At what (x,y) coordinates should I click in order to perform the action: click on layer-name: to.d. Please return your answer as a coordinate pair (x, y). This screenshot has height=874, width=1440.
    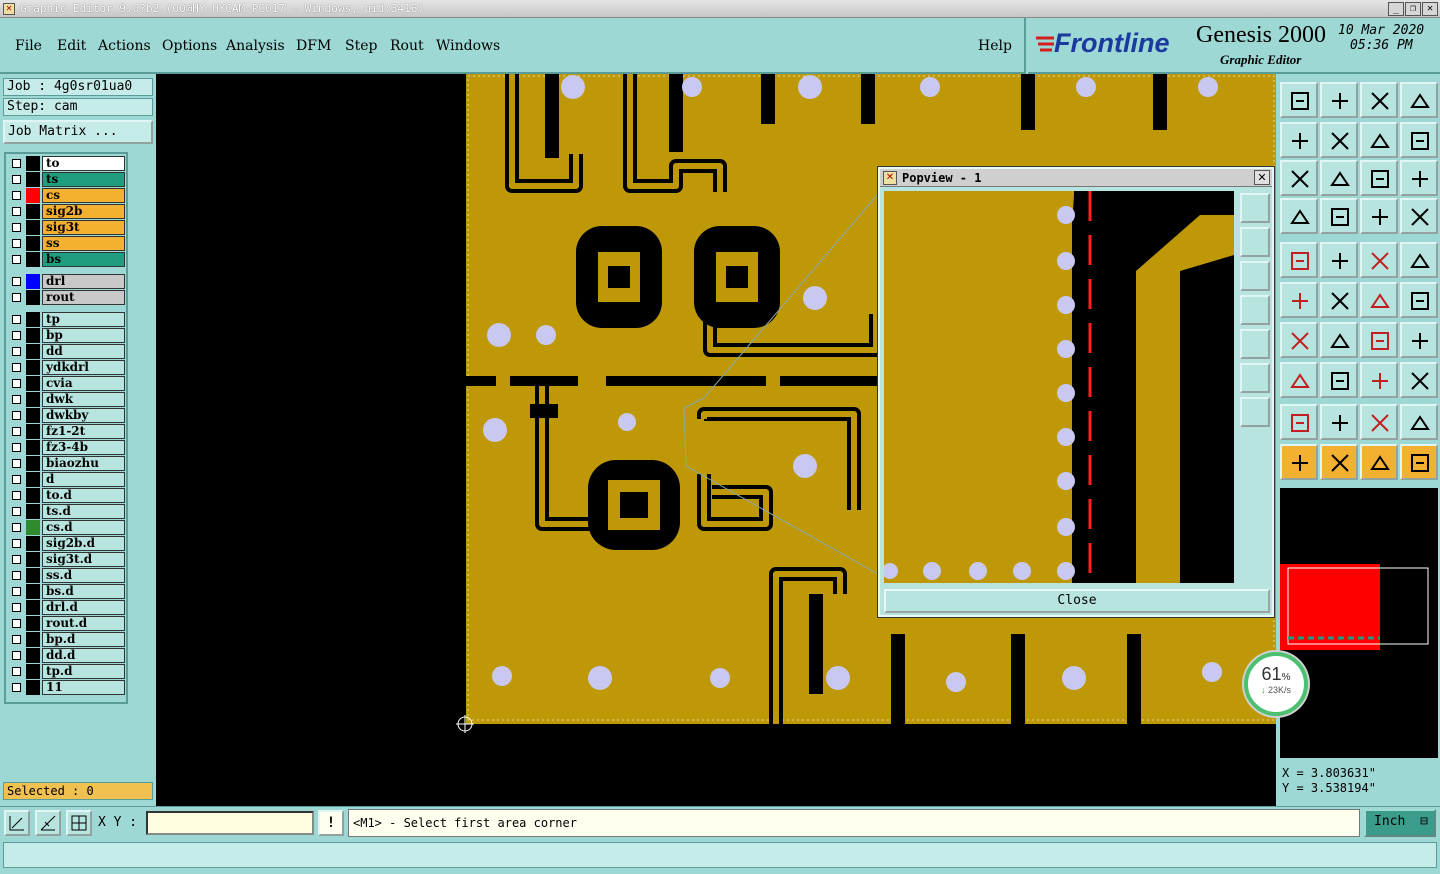
    Looking at the image, I should click on (83, 495).